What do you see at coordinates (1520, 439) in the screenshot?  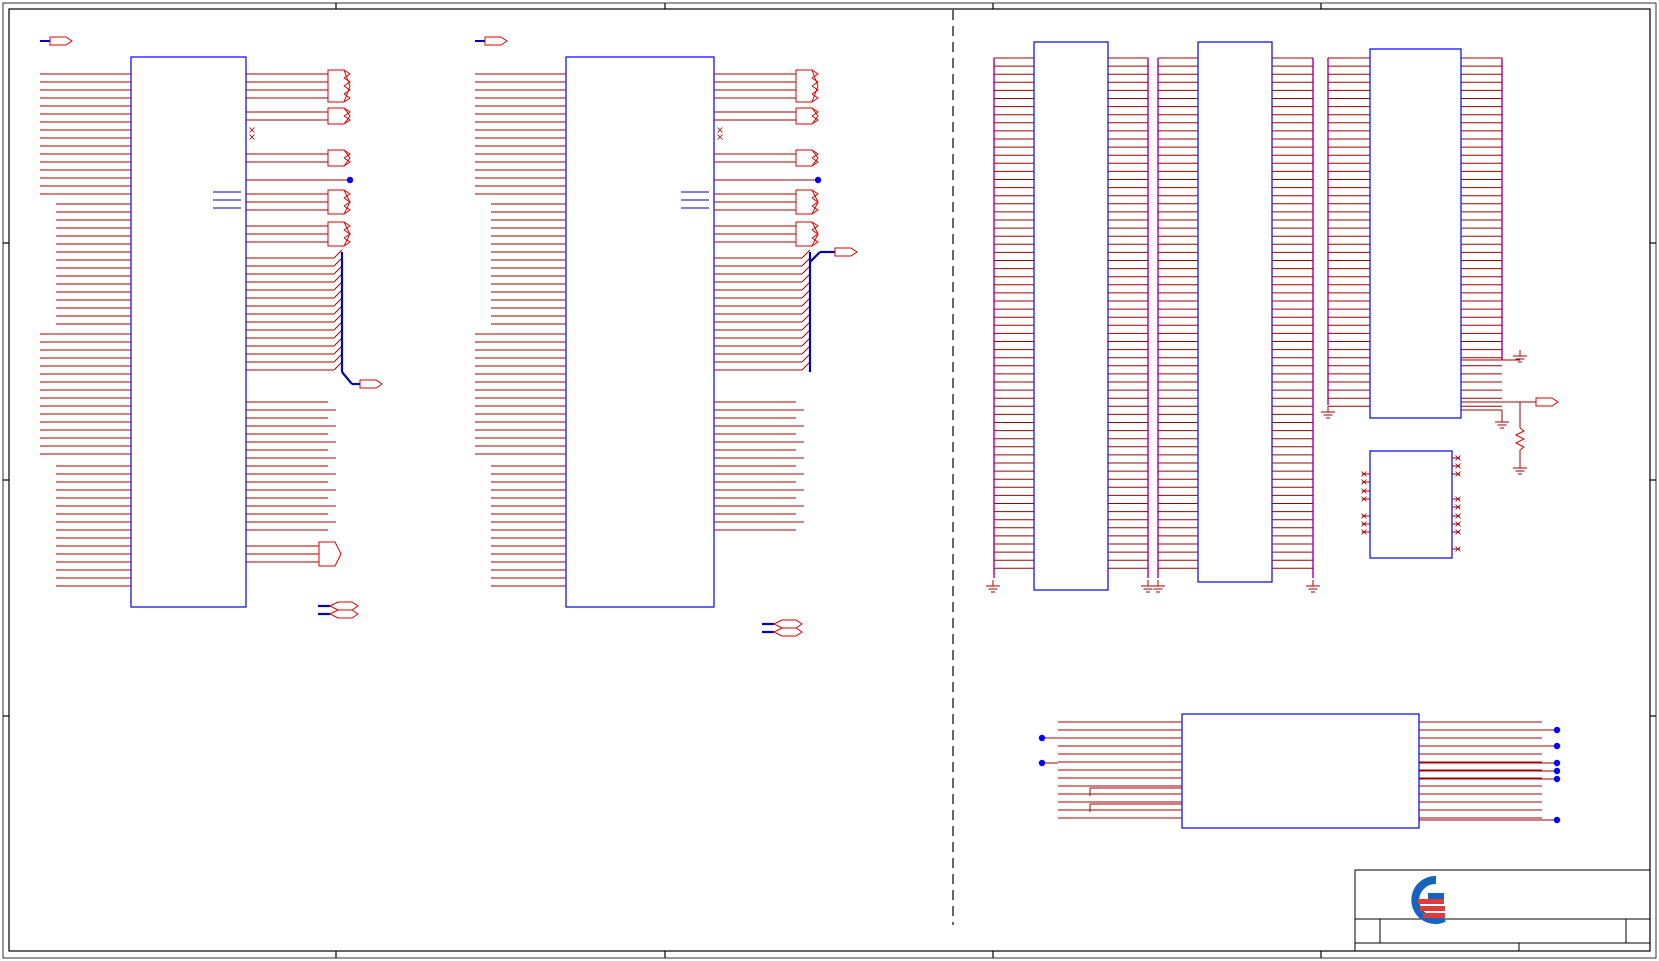 I see `resistor-icon` at bounding box center [1520, 439].